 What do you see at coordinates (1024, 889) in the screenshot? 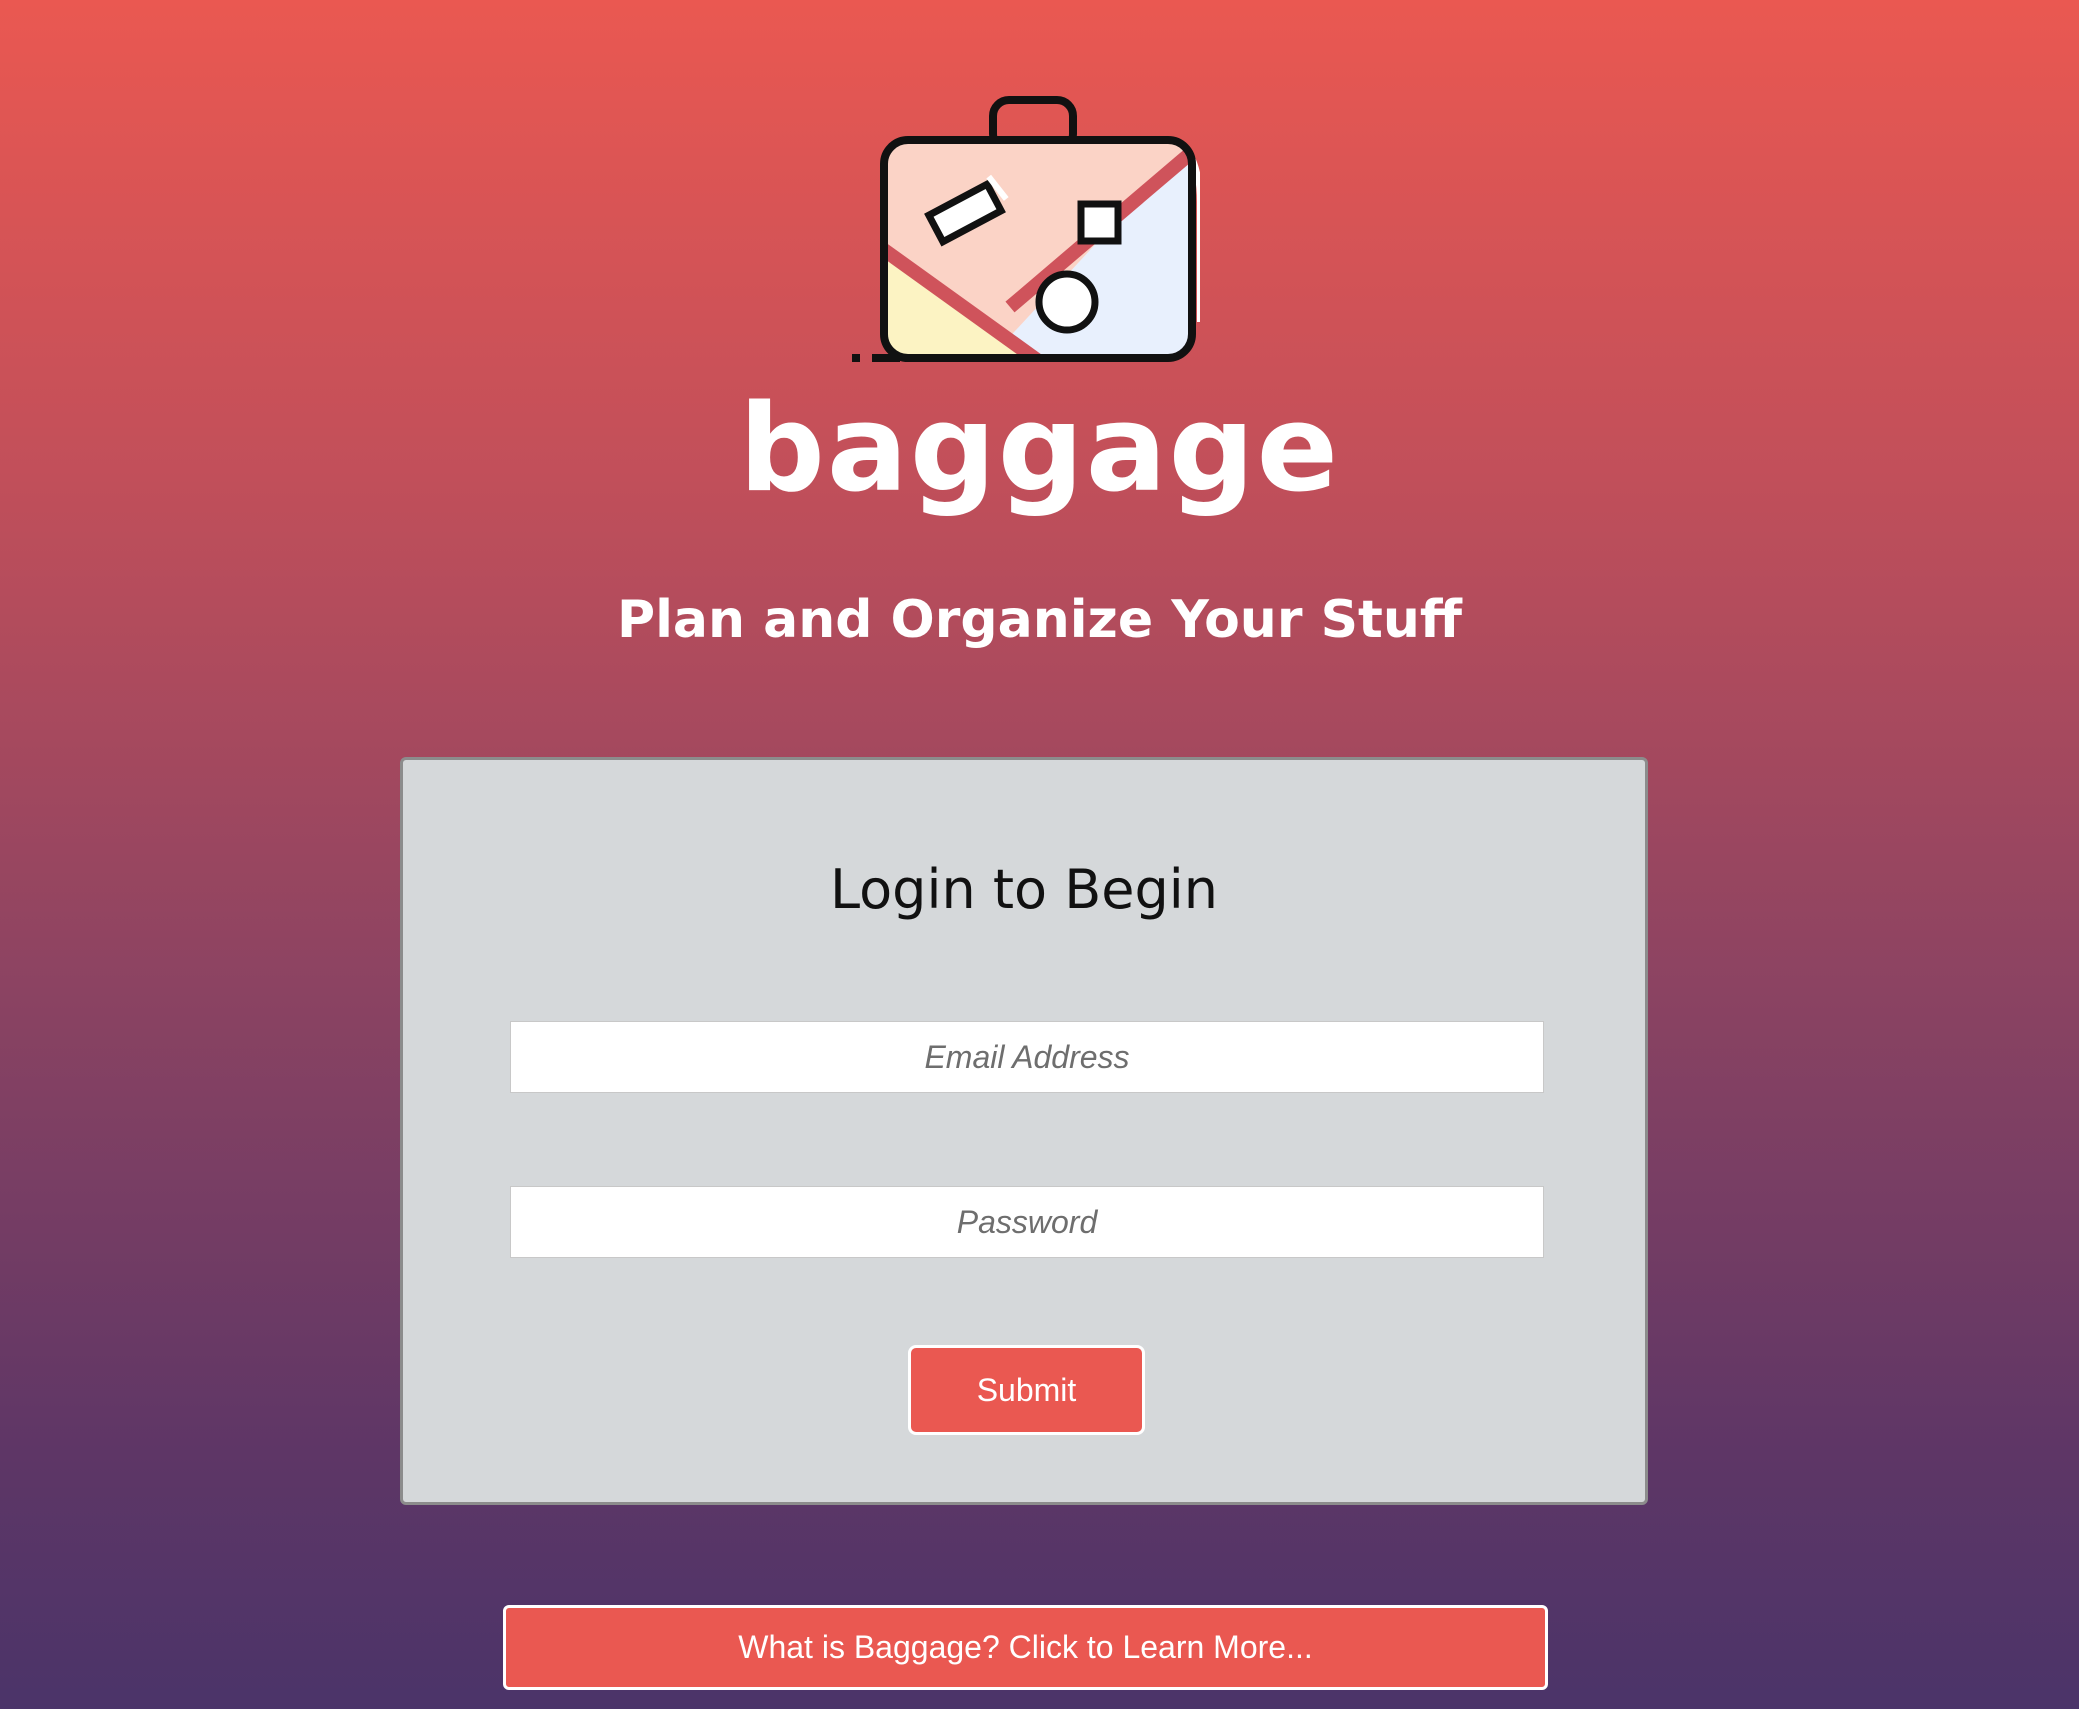
I see `login-title: Login to Begin` at bounding box center [1024, 889].